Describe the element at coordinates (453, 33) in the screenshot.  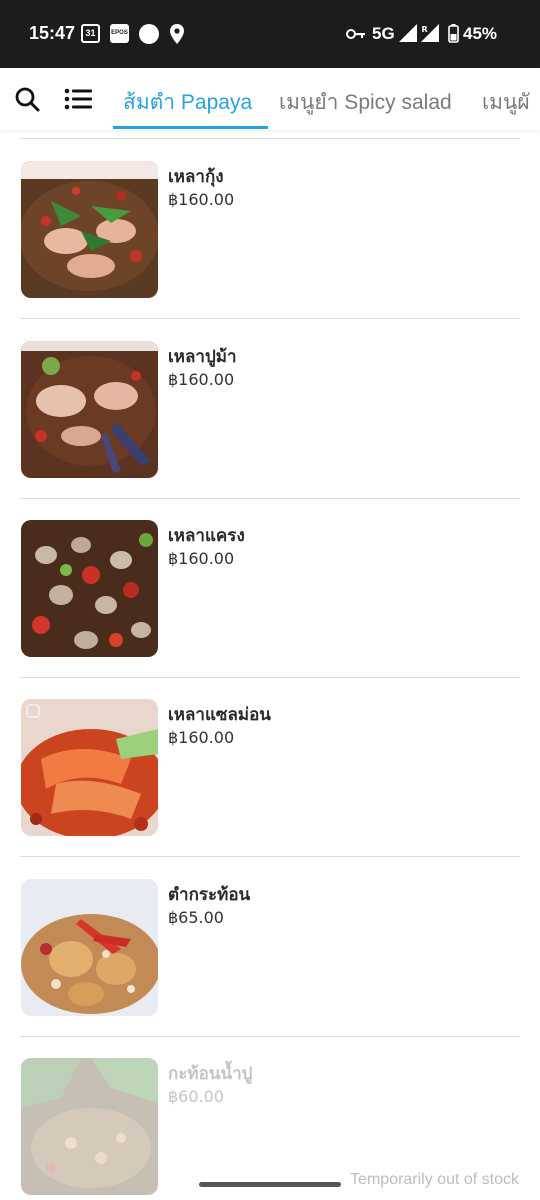
I see `battery-icon` at that location.